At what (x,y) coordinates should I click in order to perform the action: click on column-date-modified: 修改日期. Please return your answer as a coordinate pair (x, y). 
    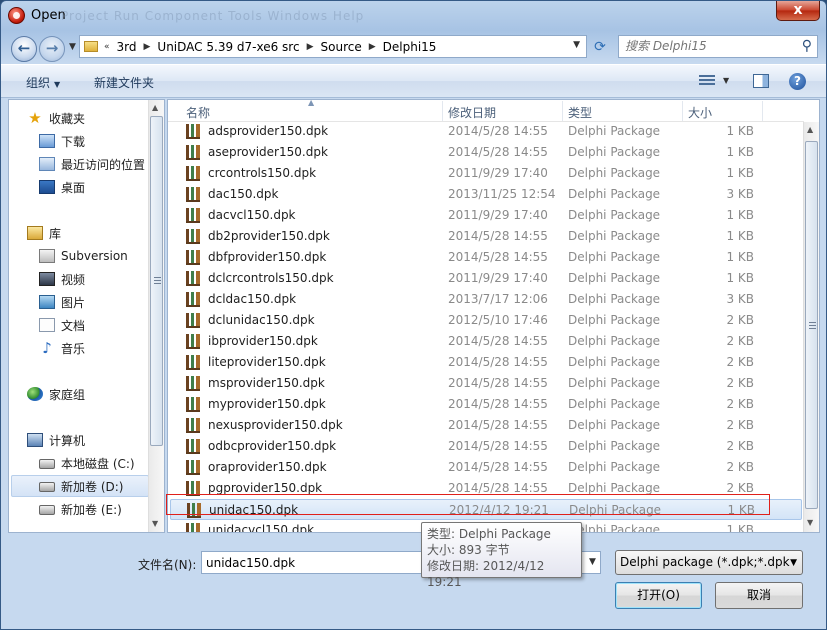
    Looking at the image, I should click on (472, 112).